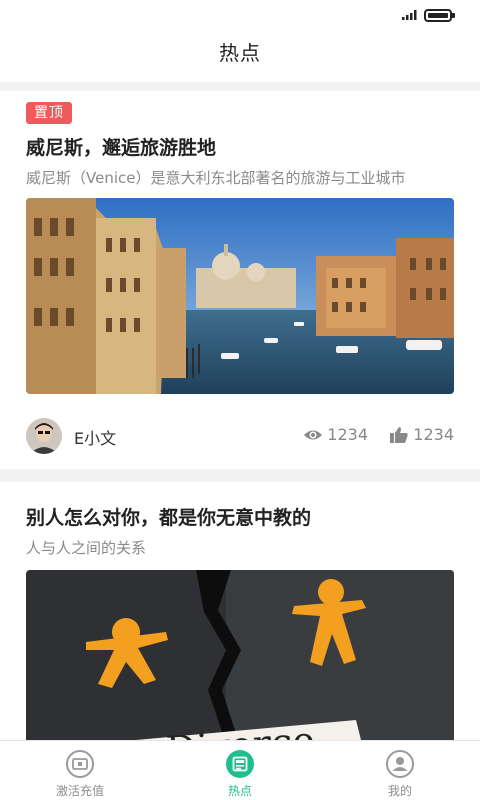  I want to click on like-count: 1234, so click(421, 434).